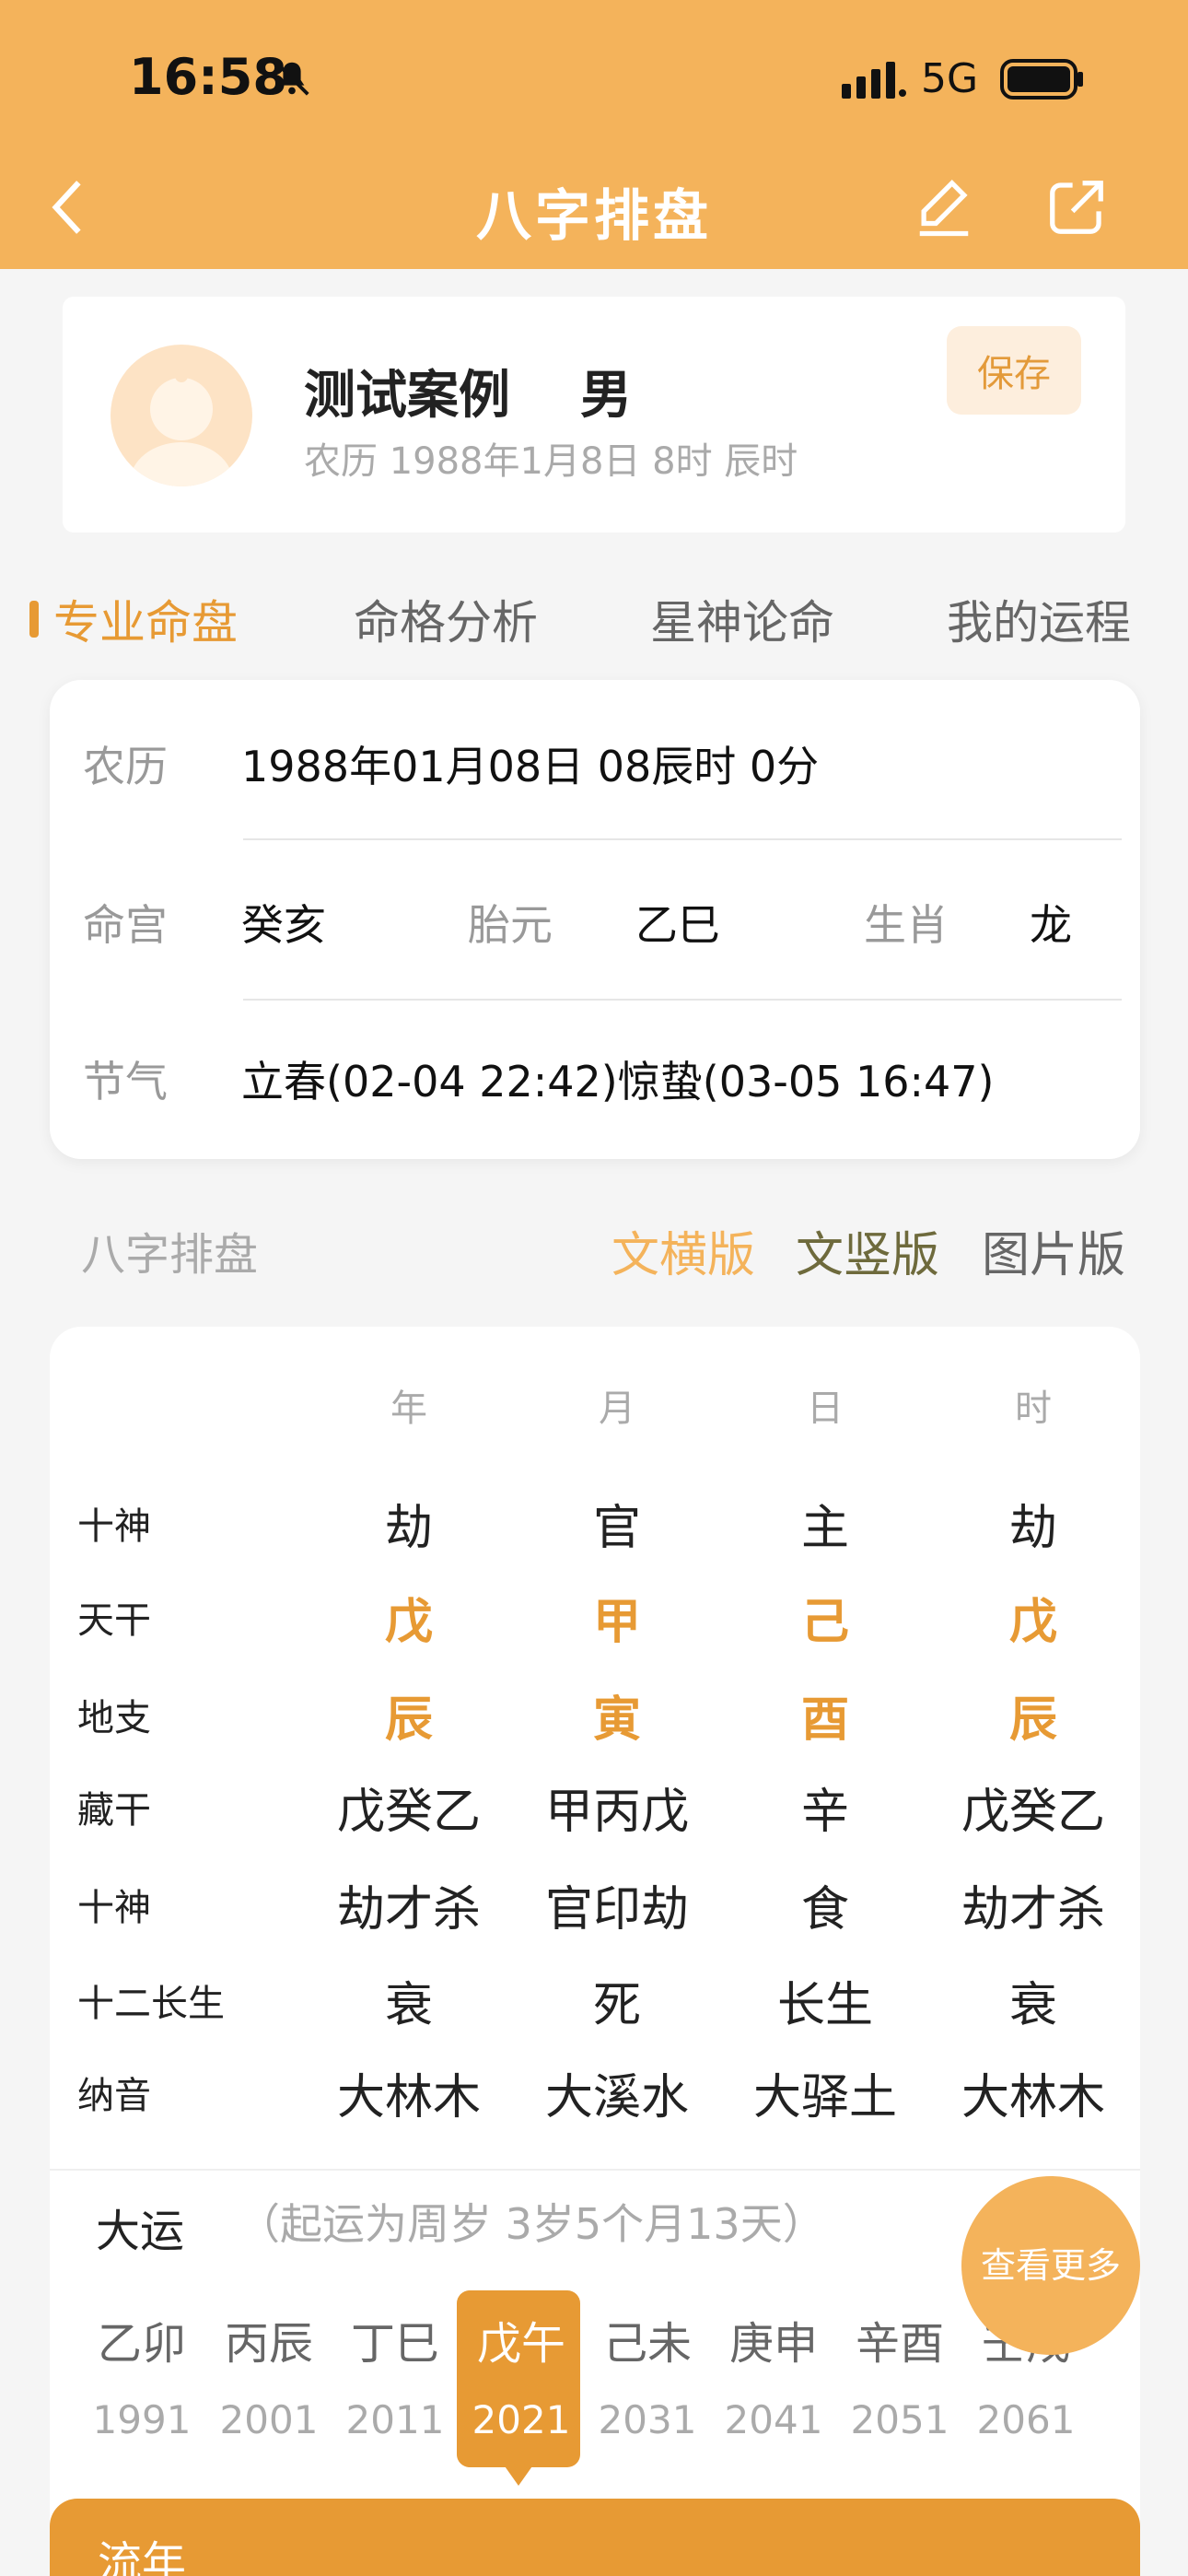 The height and width of the screenshot is (2576, 1188). I want to click on liunian-bar, so click(595, 2537).